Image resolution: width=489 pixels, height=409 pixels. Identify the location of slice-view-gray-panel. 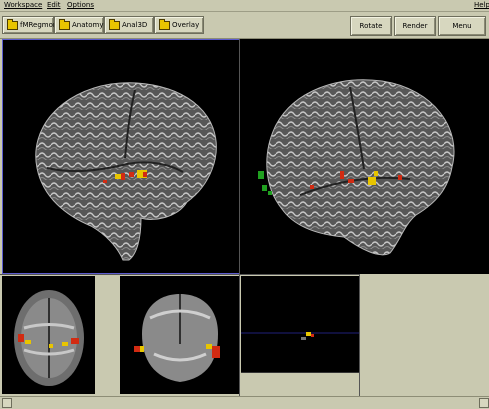
(106, 335).